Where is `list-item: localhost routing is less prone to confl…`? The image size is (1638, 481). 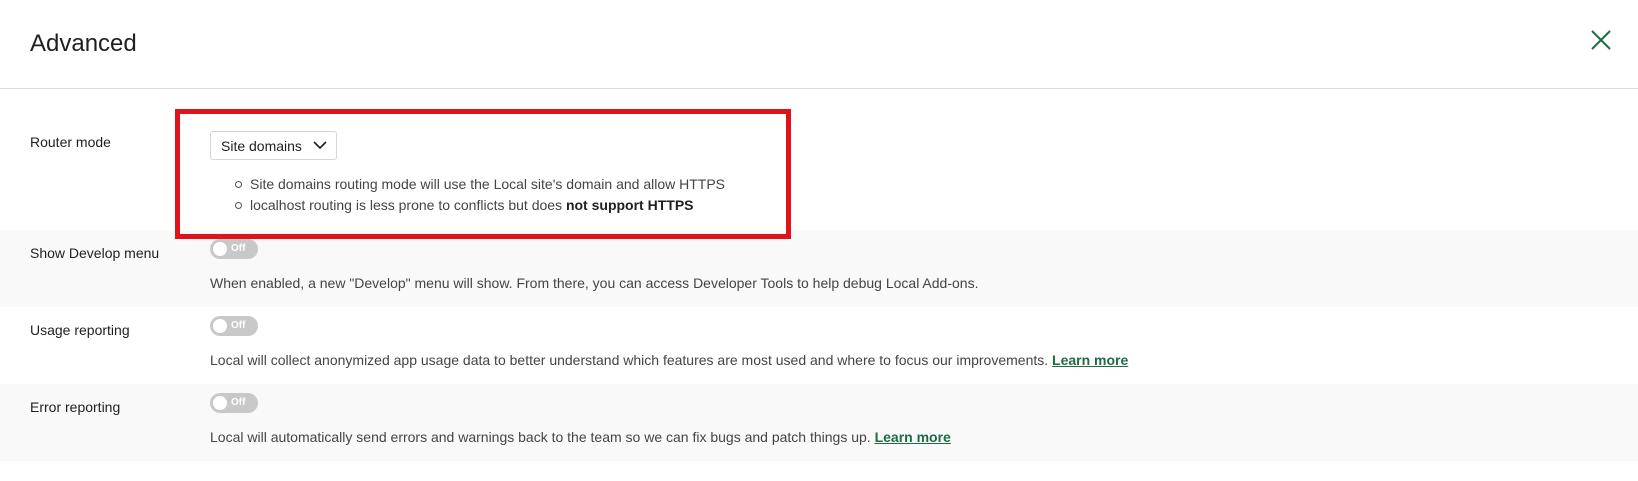
list-item: localhost routing is less prone to confl… is located at coordinates (480, 207).